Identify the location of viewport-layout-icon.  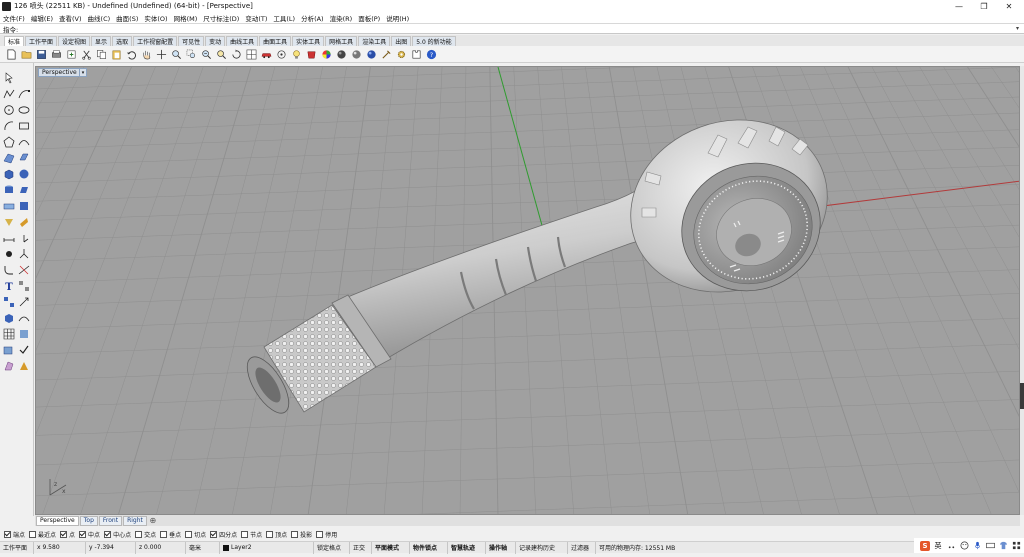
(251, 54).